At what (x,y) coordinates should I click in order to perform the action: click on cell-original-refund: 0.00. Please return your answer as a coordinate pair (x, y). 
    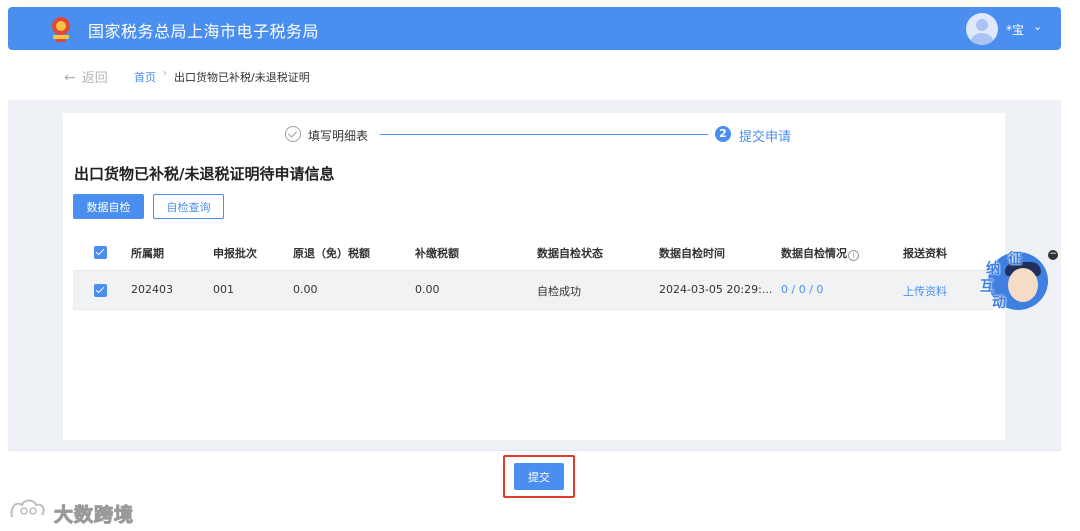
    Looking at the image, I should click on (305, 289).